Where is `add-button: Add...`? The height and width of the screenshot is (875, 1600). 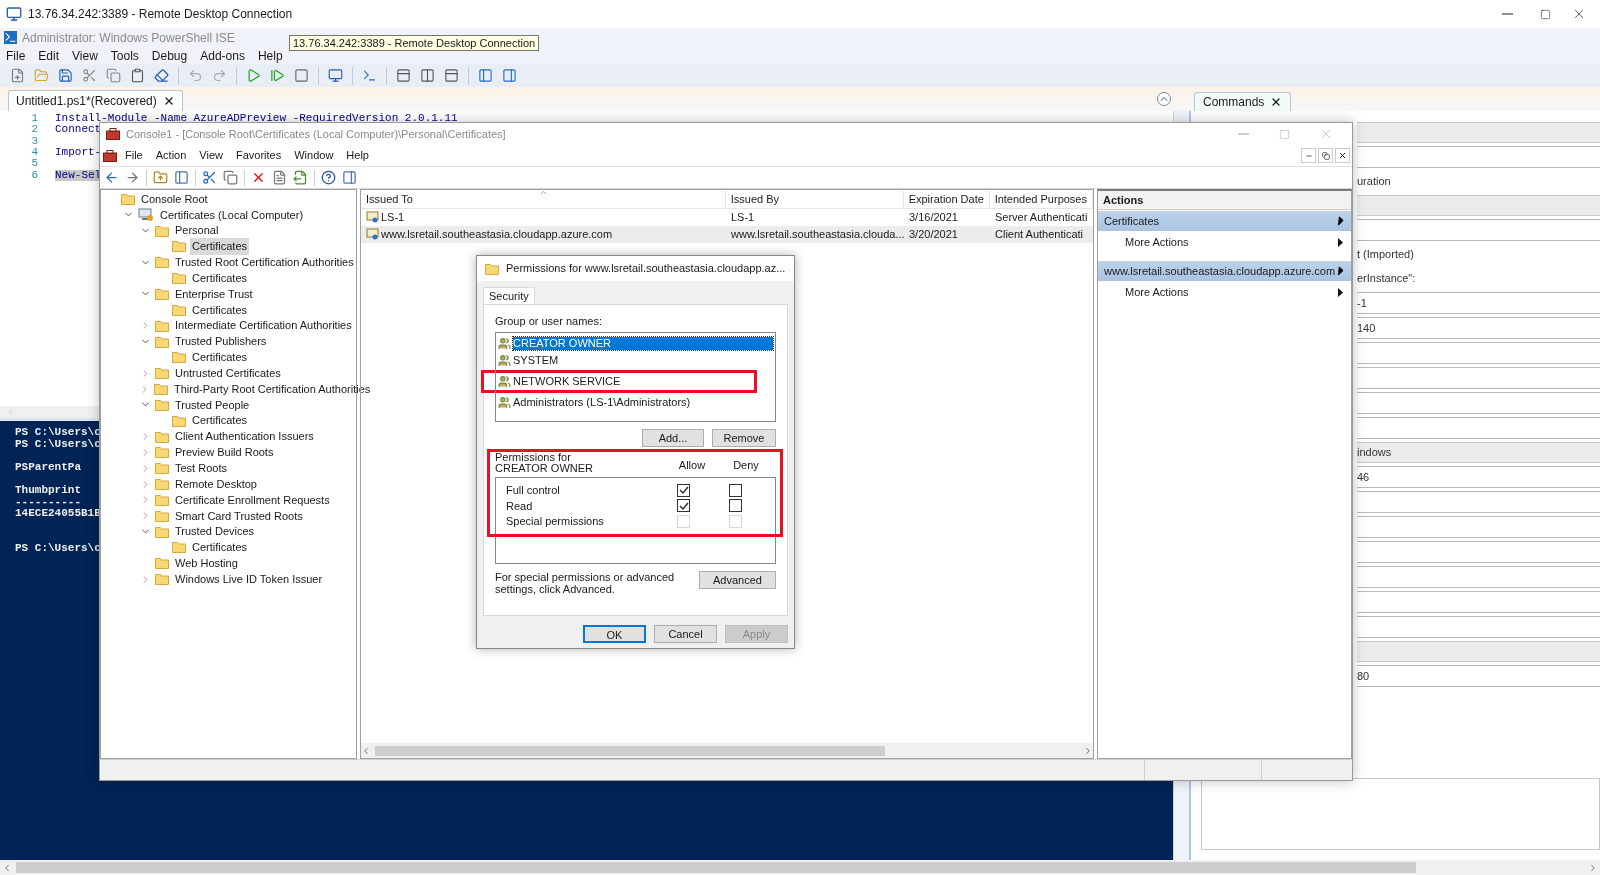
add-button: Add... is located at coordinates (673, 437).